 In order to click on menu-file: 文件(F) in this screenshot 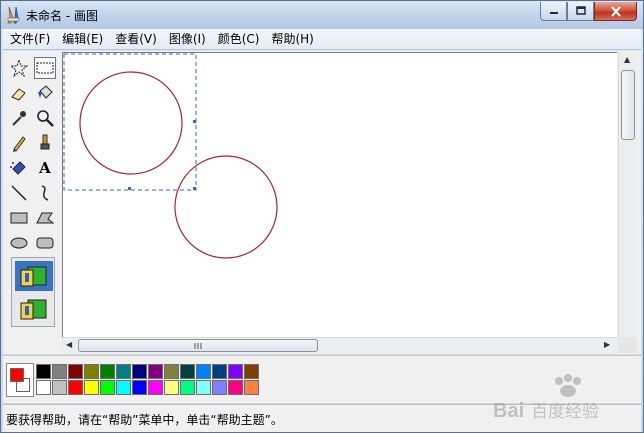, I will do `click(30, 39)`.